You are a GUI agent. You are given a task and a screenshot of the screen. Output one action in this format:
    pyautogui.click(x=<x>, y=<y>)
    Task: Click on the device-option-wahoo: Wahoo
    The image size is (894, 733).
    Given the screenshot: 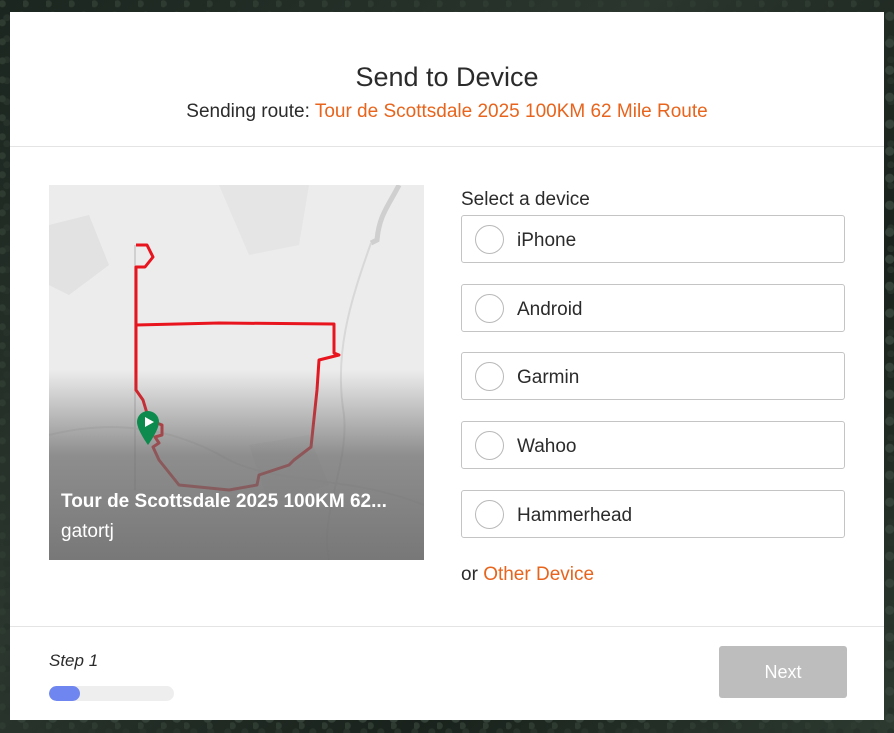 What is the action you would take?
    pyautogui.click(x=653, y=445)
    